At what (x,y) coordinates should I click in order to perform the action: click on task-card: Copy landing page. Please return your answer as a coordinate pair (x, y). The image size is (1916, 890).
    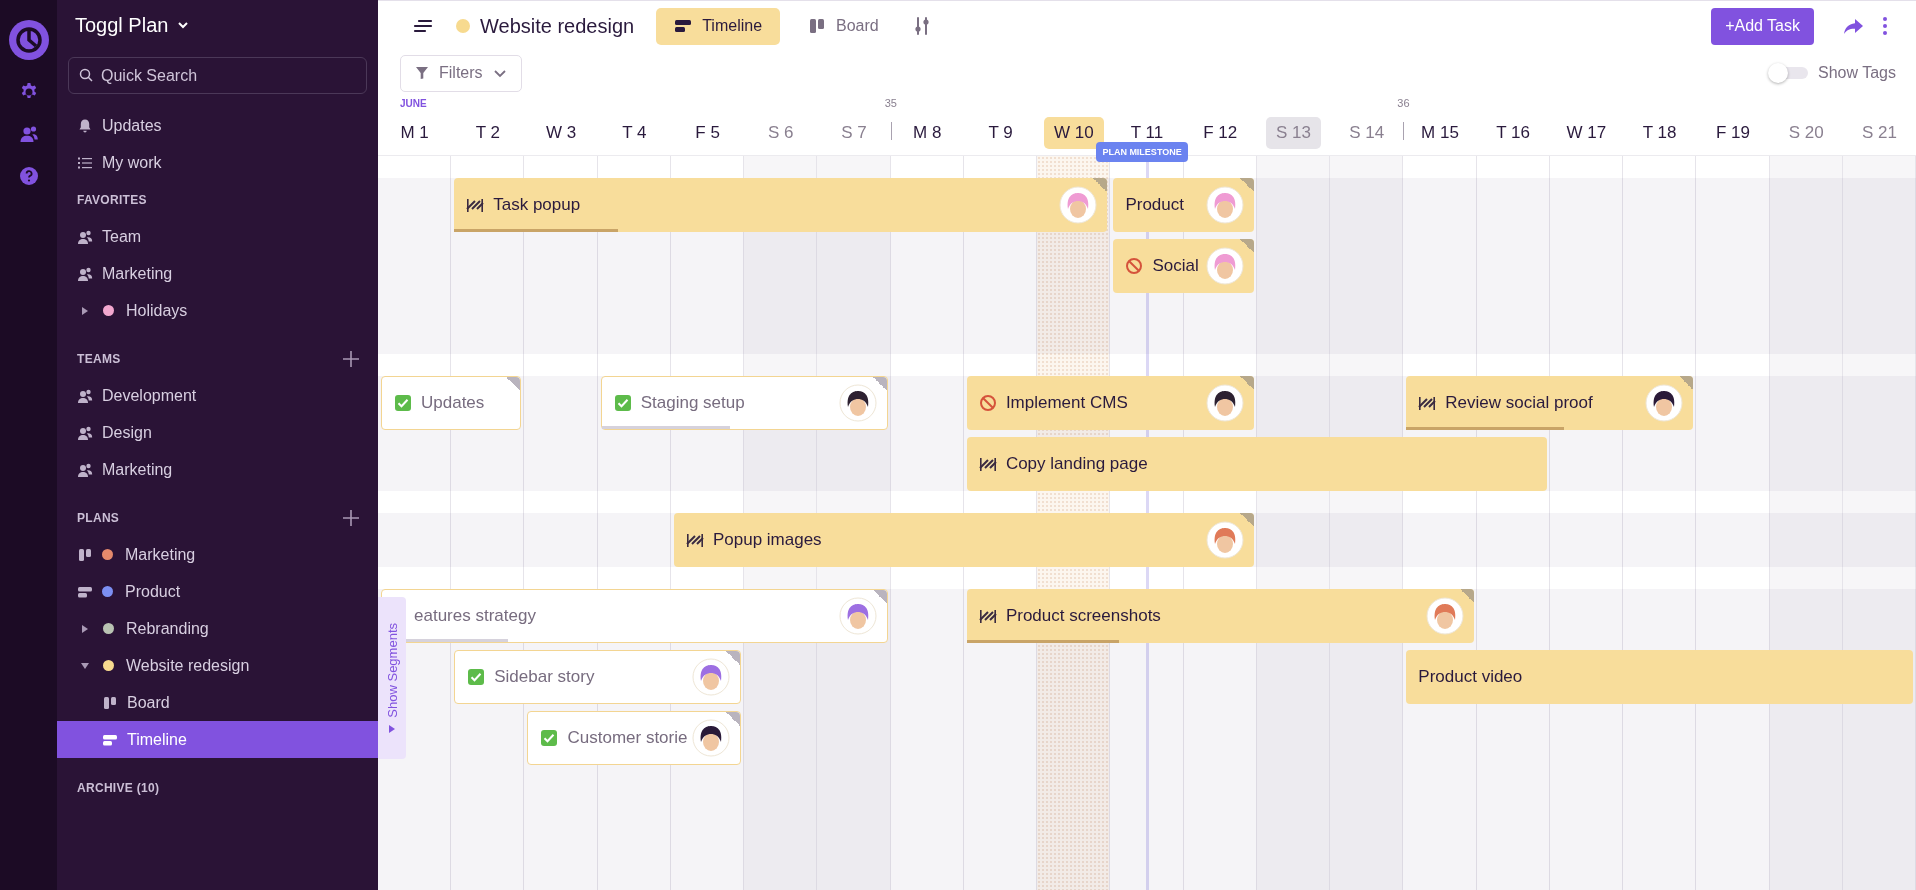
    Looking at the image, I should click on (1256, 464).